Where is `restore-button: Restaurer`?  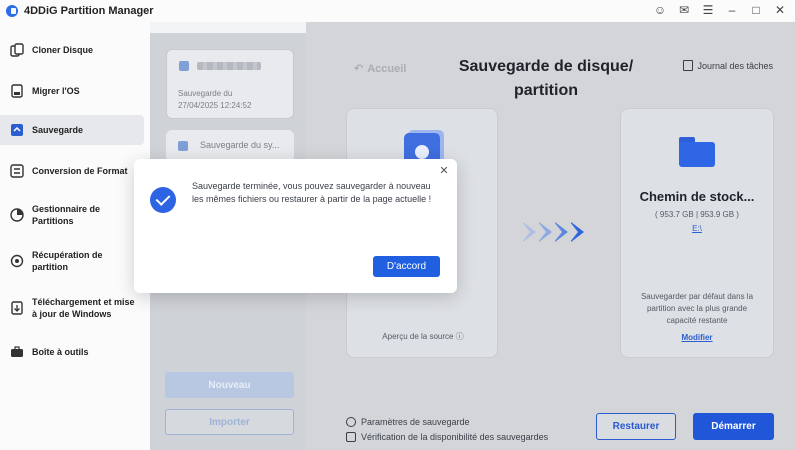
restore-button: Restaurer is located at coordinates (636, 426).